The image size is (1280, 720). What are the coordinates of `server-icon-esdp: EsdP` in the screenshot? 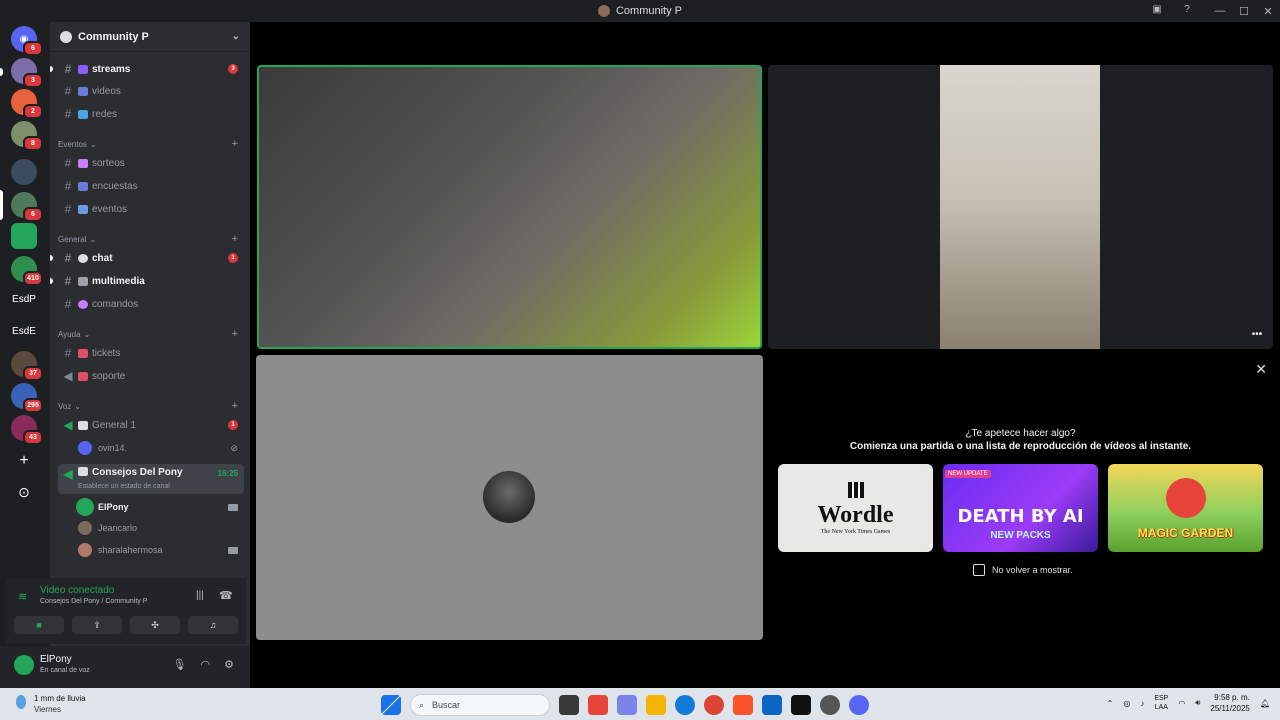 It's located at (24, 299).